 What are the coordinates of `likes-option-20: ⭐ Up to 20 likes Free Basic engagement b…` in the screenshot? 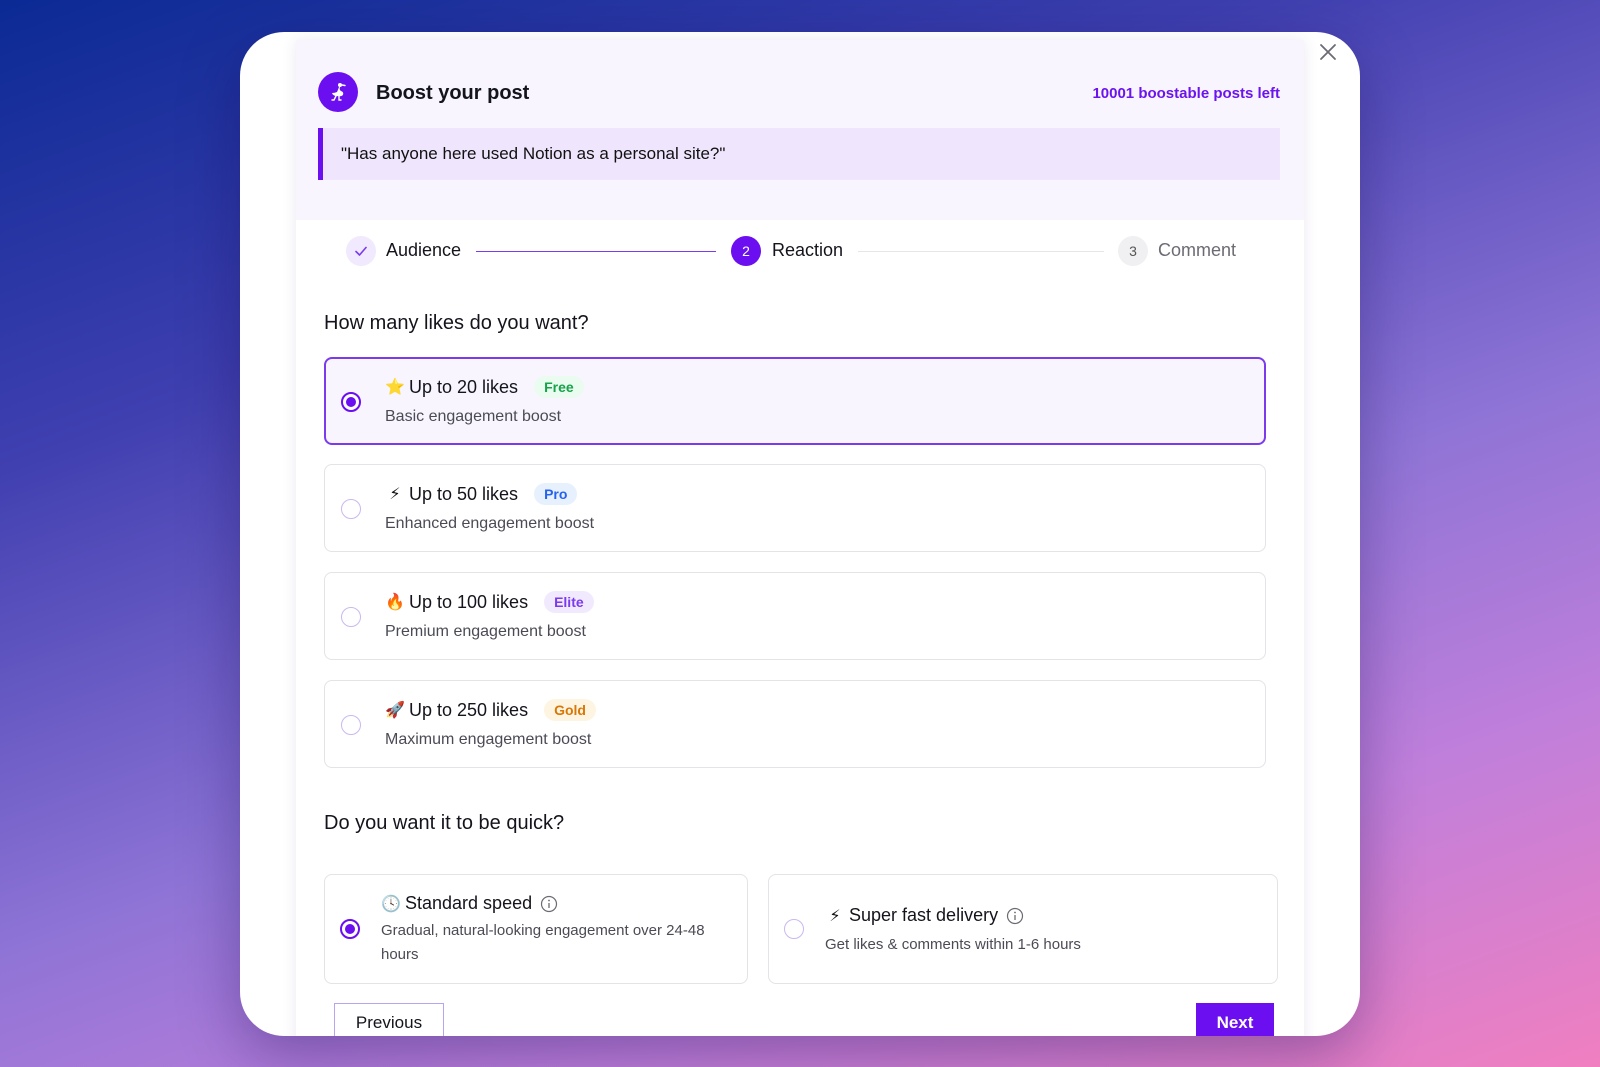 It's located at (795, 401).